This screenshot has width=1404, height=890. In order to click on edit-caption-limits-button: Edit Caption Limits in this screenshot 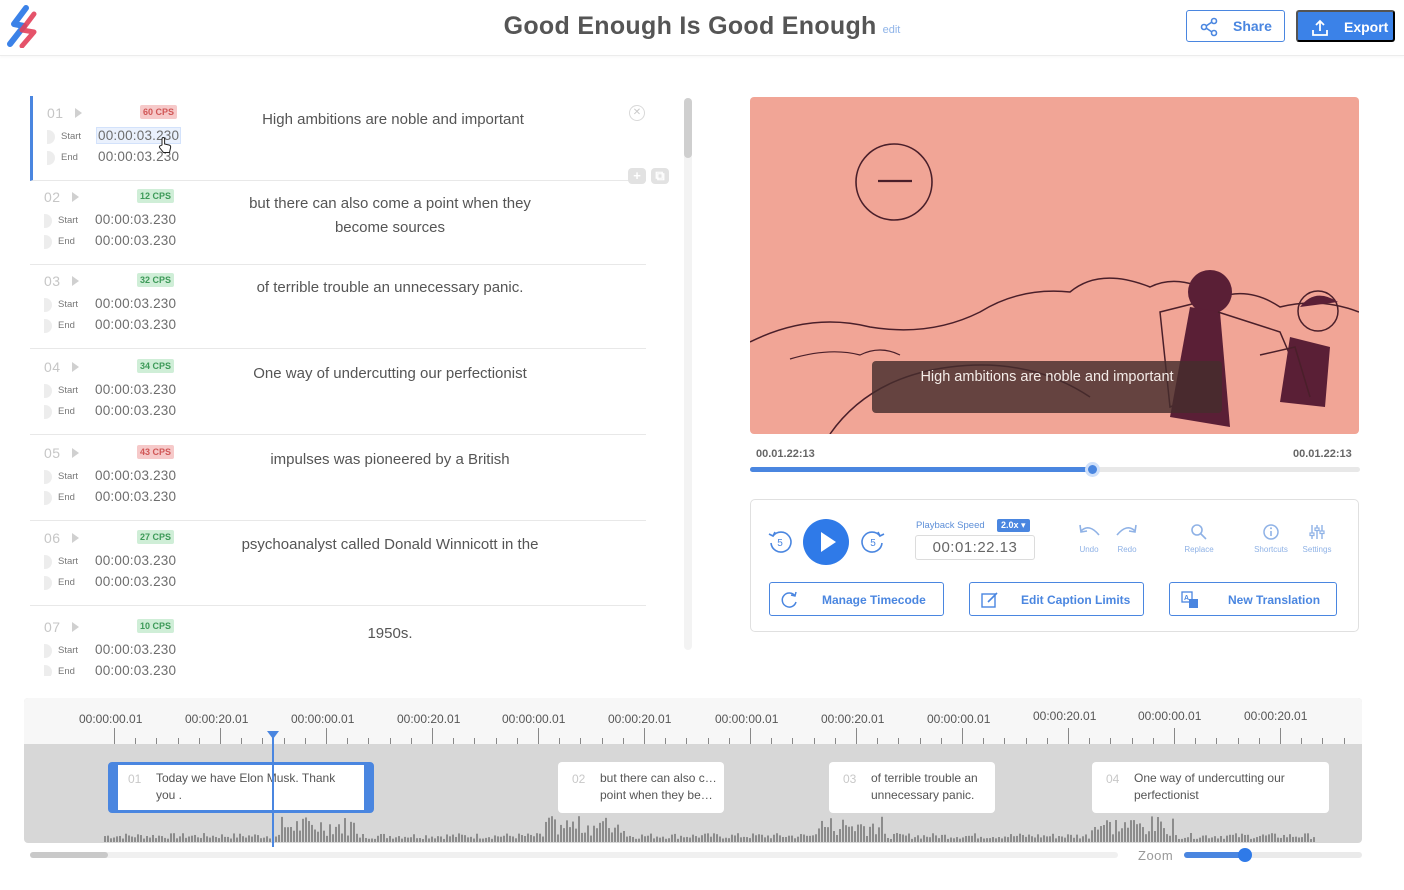, I will do `click(1056, 599)`.